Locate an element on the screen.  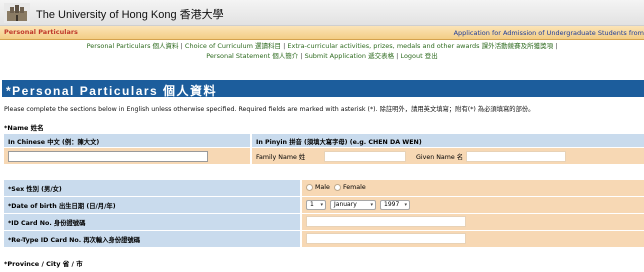
retype-id-label: *Re-Type ID Card No. 再次輸入身份證號碼 is located at coordinates (74, 240).